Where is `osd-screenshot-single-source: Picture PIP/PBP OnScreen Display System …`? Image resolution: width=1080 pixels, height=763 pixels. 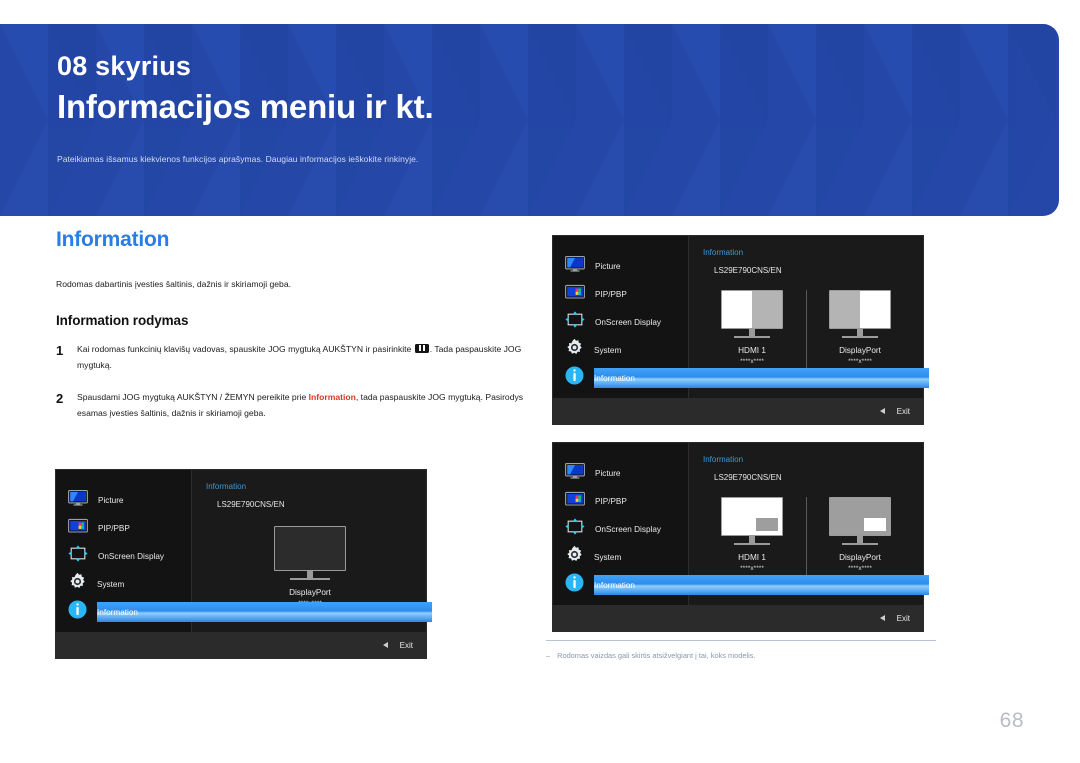 osd-screenshot-single-source: Picture PIP/PBP OnScreen Display System … is located at coordinates (244, 564).